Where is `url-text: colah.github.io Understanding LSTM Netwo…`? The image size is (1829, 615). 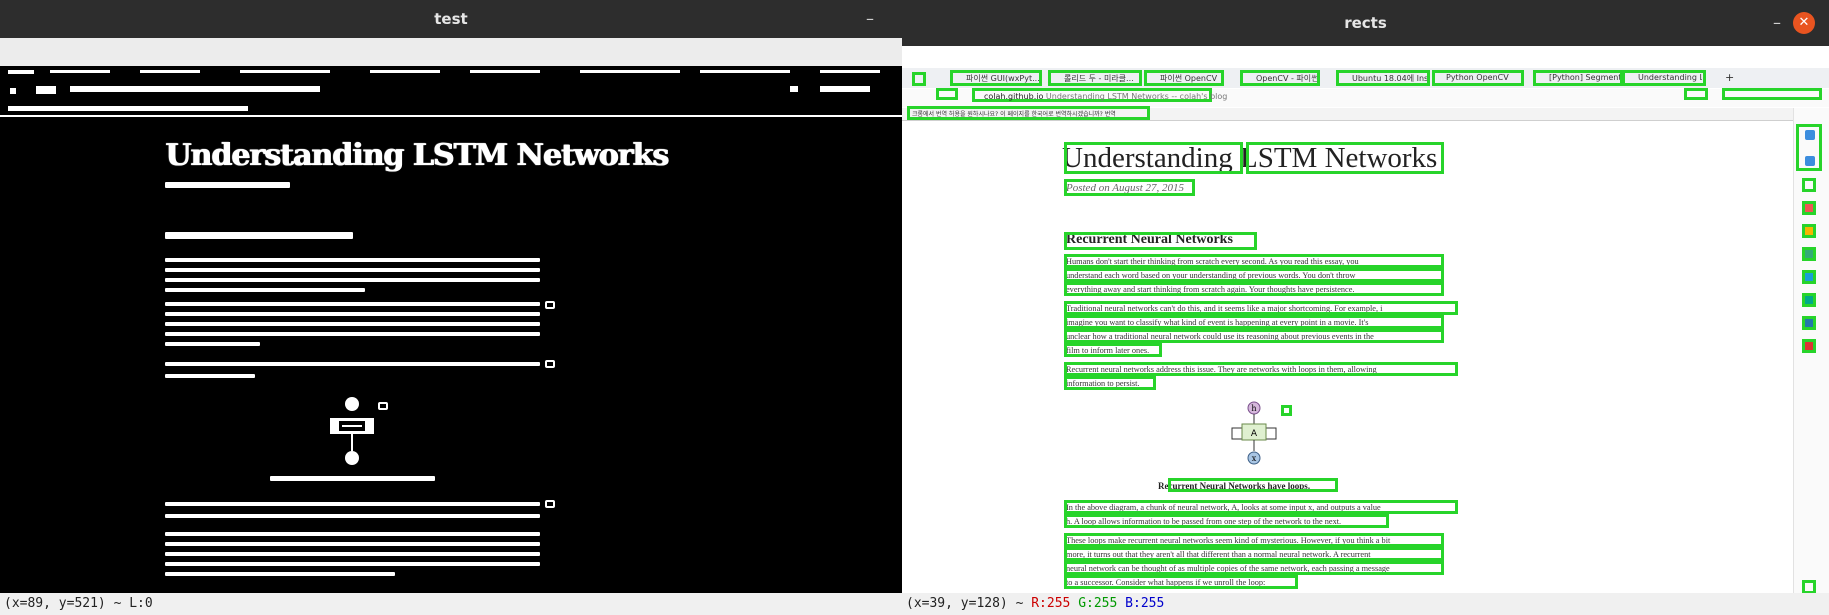
url-text: colah.github.io Understanding LSTM Netwo… is located at coordinates (1105, 96).